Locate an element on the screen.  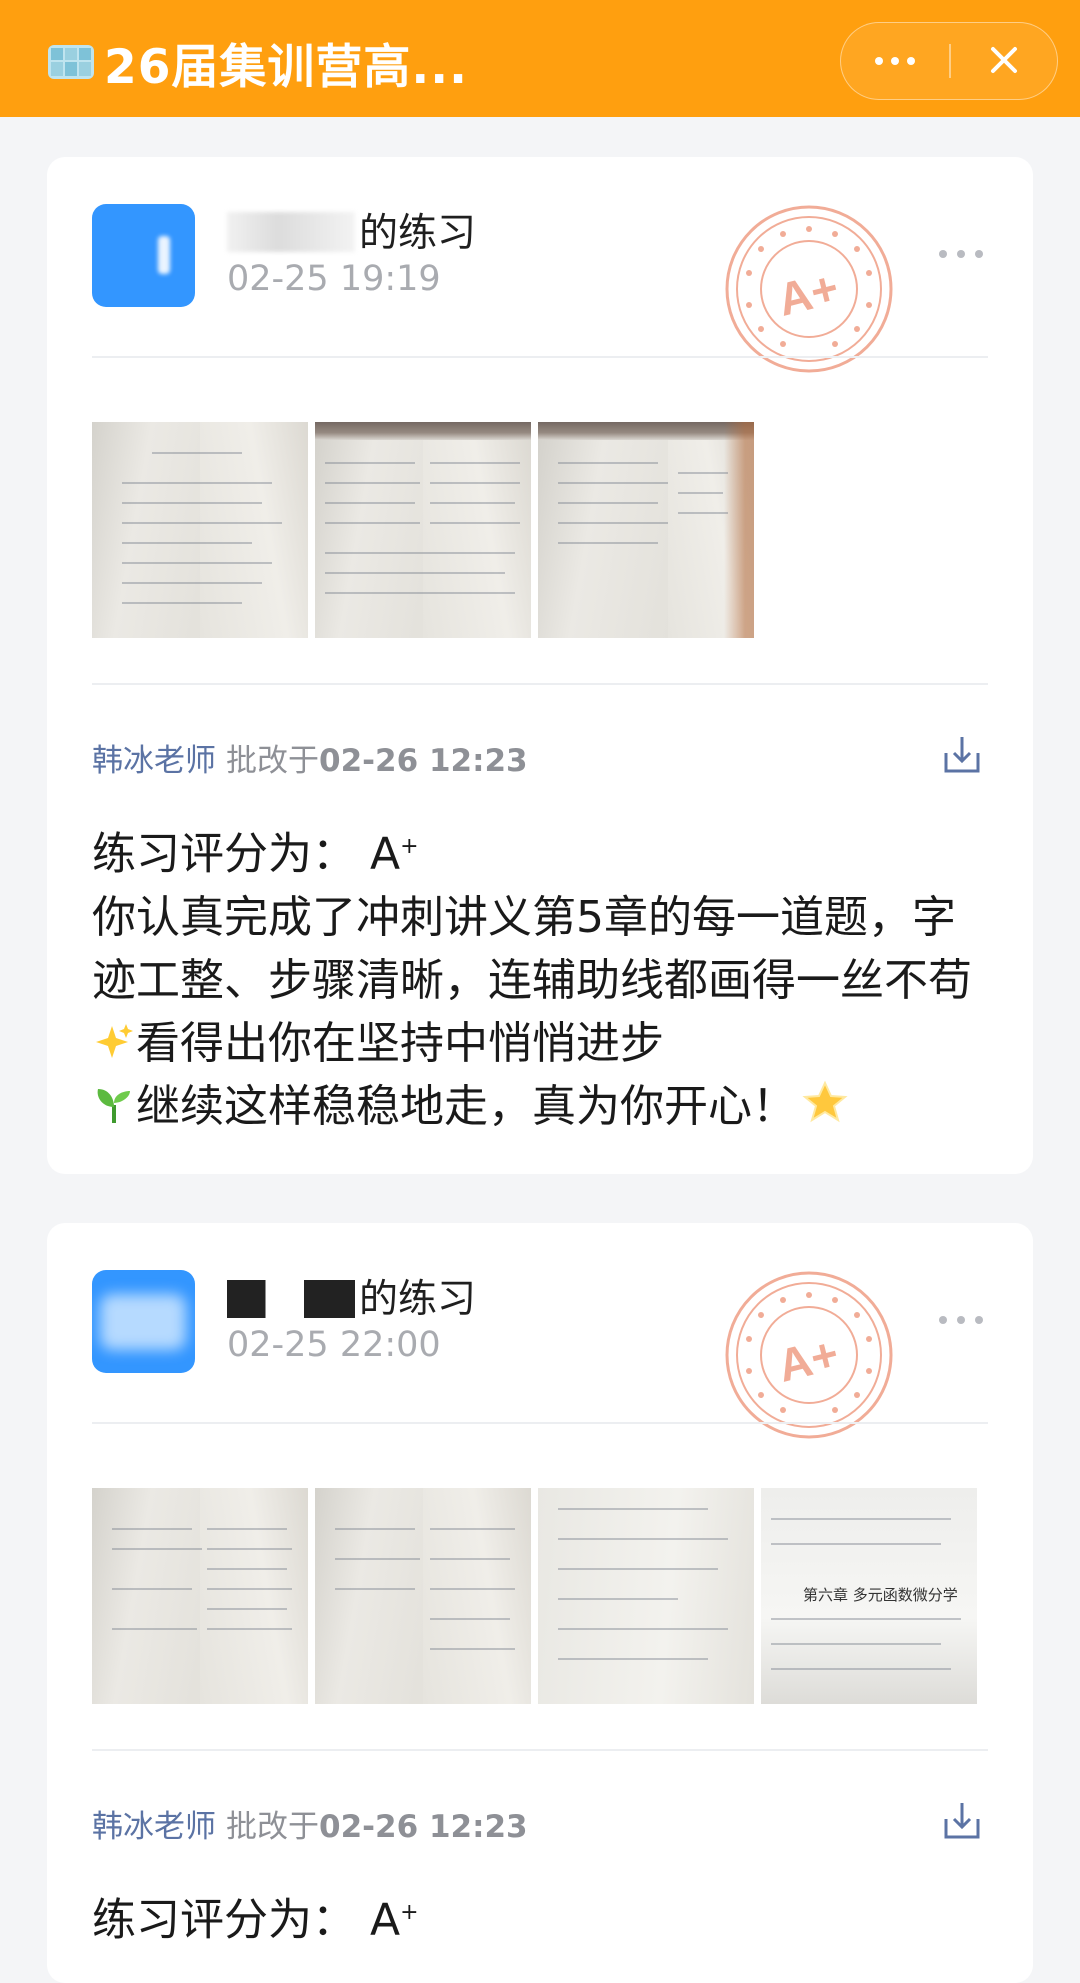
review-comment: 练习评分为： A+ is located at coordinates (542, 1916).